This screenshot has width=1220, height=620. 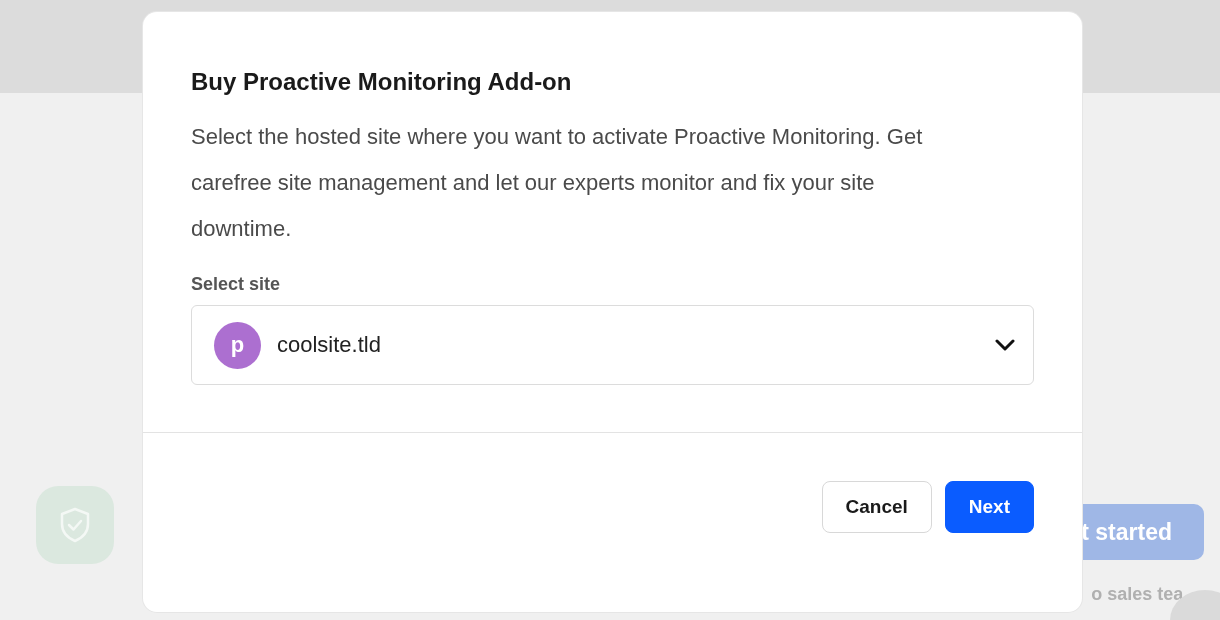 I want to click on field-label: Select site, so click(x=236, y=284).